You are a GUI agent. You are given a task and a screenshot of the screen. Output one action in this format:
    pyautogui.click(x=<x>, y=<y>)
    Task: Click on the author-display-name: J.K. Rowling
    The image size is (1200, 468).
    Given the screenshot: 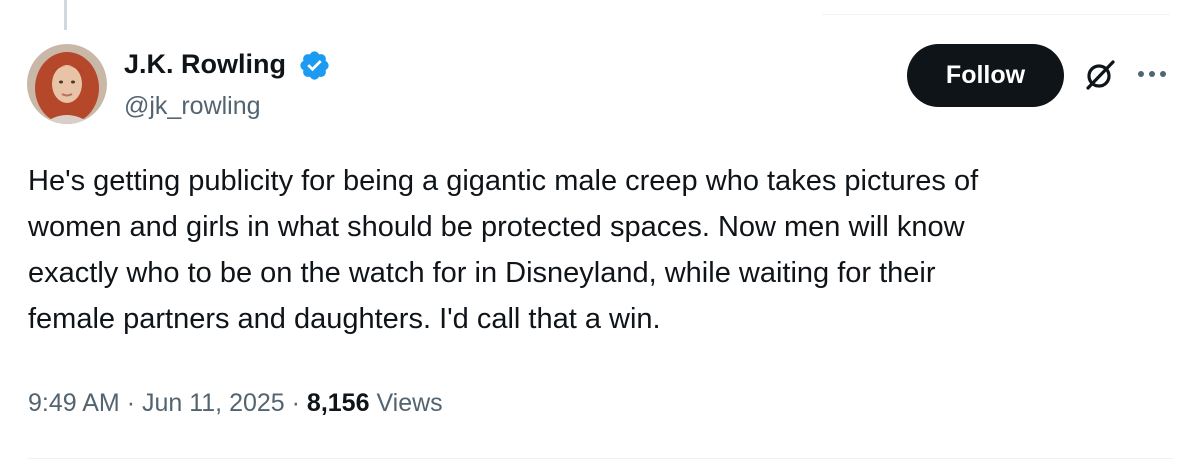 What is the action you would take?
    pyautogui.click(x=205, y=64)
    